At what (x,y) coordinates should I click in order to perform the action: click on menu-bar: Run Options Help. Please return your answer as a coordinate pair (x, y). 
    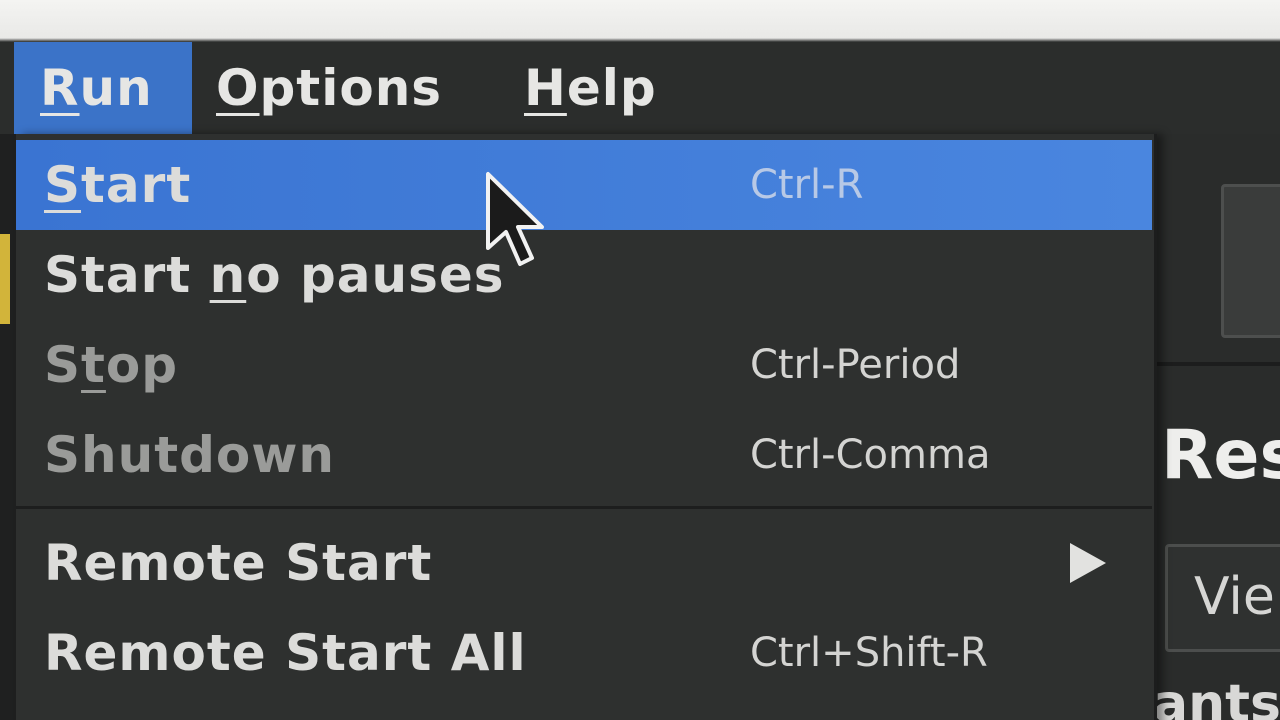
    Looking at the image, I should click on (640, 88).